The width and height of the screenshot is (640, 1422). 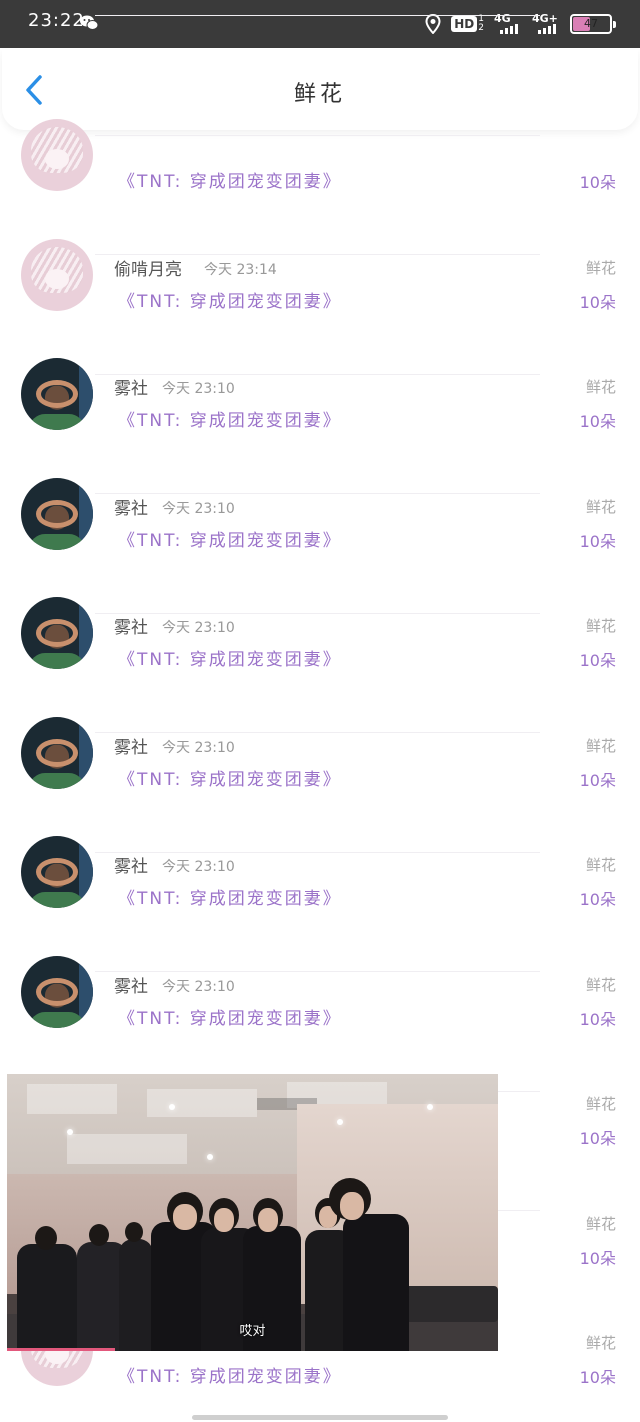 What do you see at coordinates (320, 1059) in the screenshot?
I see `gift-list-item: 鲜花 10朵` at bounding box center [320, 1059].